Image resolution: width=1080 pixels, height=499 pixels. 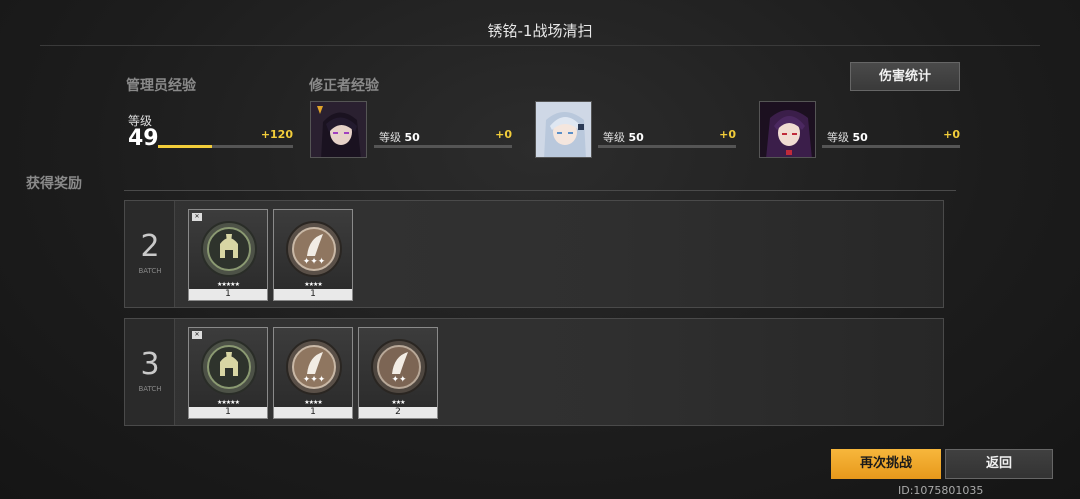 I want to click on page-title: 锈铭-1战场清扫, so click(x=540, y=31).